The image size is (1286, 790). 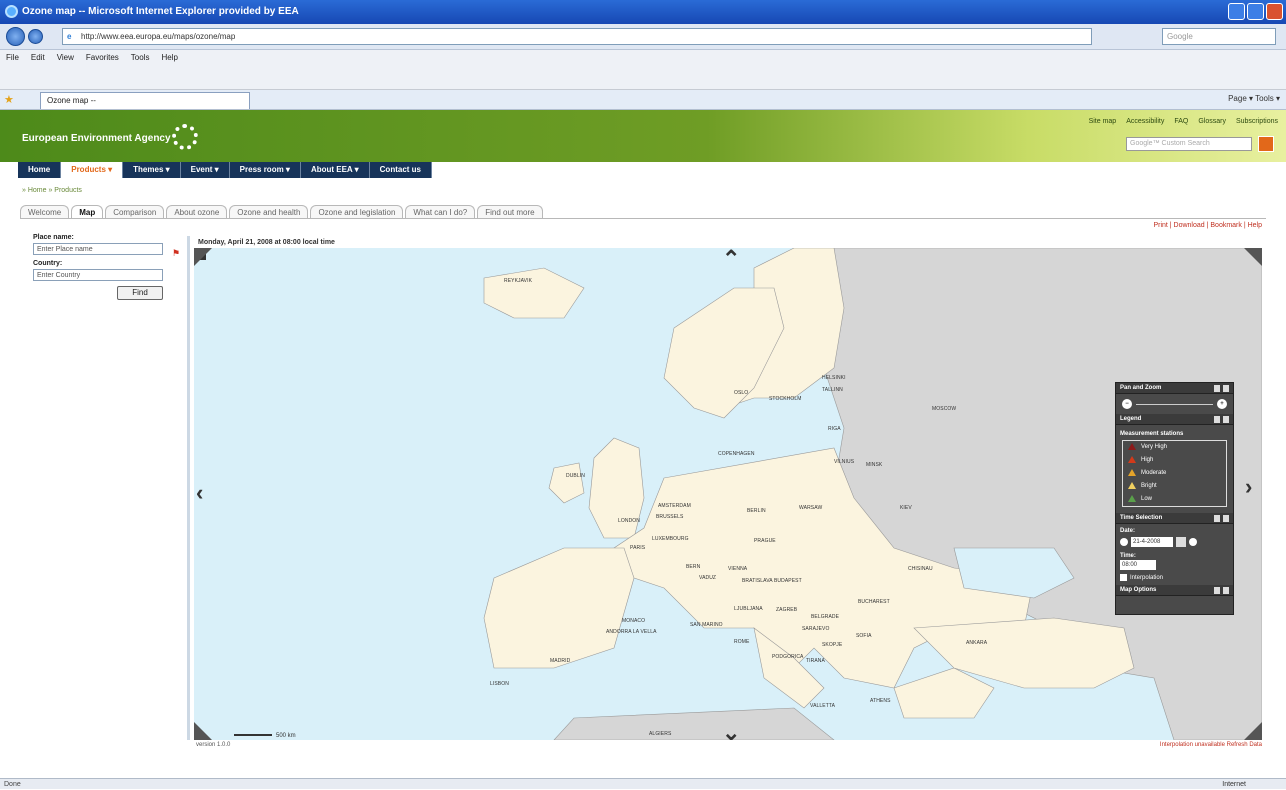 I want to click on tab-about-ozone: About ozone, so click(x=197, y=212).